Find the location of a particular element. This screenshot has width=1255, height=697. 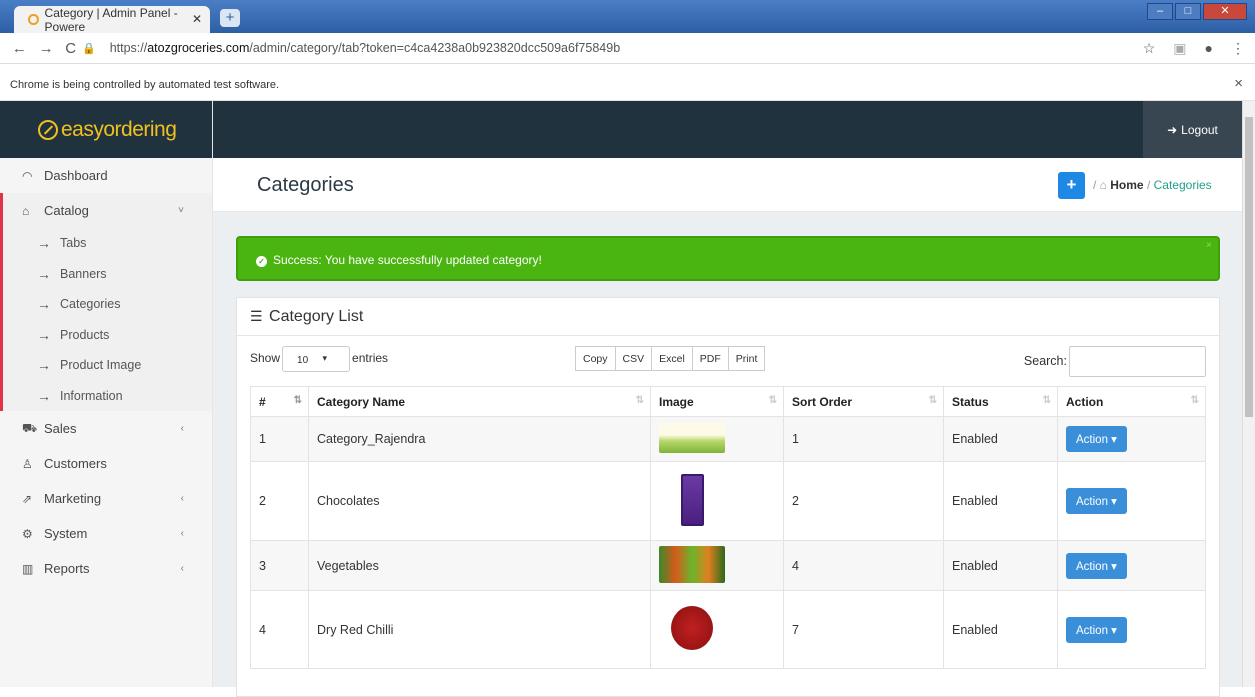

close-alert-icon: × is located at coordinates (1209, 245).